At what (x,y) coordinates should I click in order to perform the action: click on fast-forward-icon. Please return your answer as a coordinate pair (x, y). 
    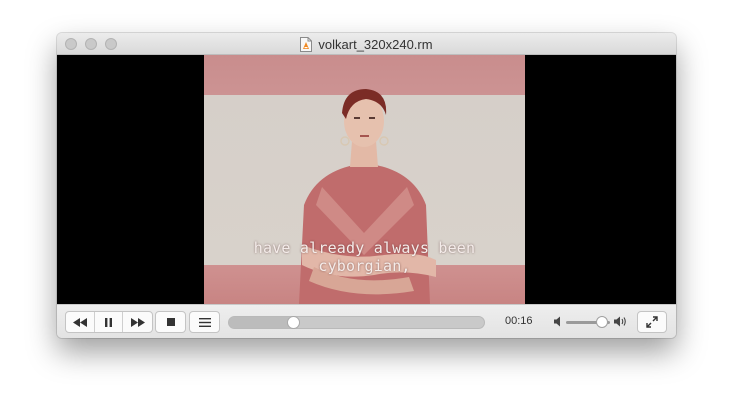
    Looking at the image, I should click on (137, 322).